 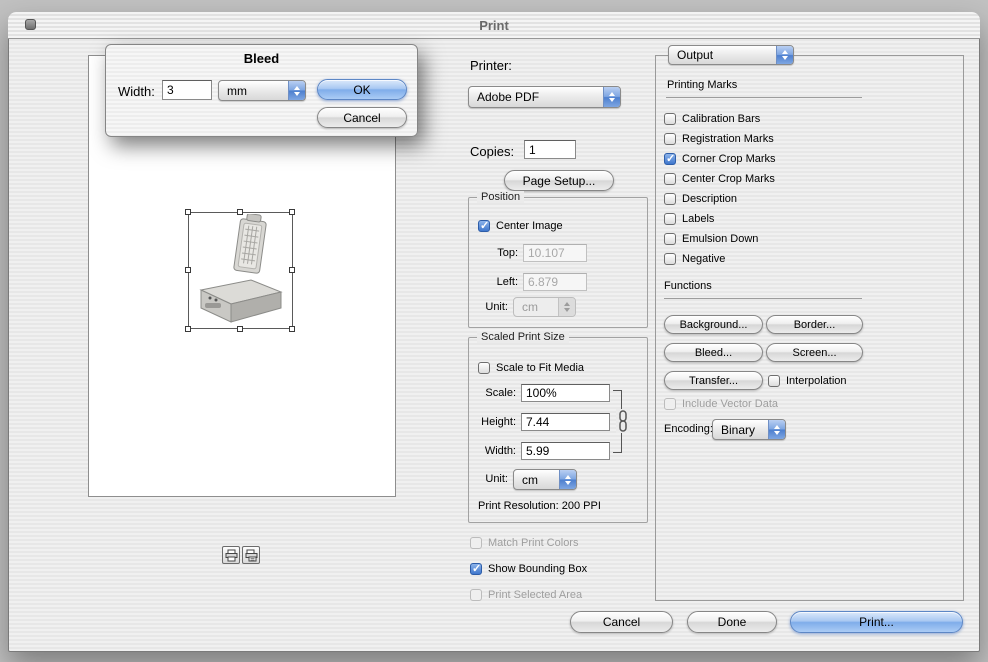 I want to click on popup-arrows-icon, so click(x=567, y=479).